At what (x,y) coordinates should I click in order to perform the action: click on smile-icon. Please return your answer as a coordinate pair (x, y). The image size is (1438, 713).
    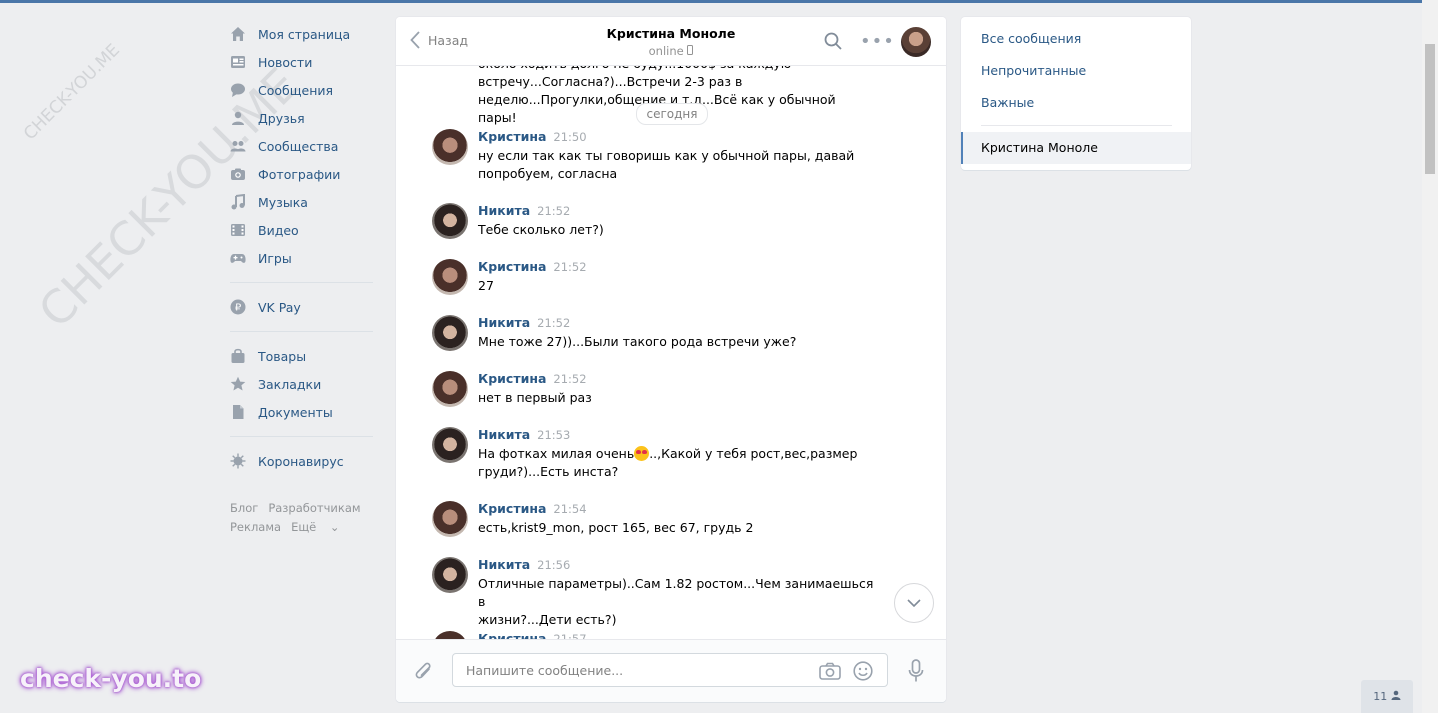
    Looking at the image, I should click on (863, 672).